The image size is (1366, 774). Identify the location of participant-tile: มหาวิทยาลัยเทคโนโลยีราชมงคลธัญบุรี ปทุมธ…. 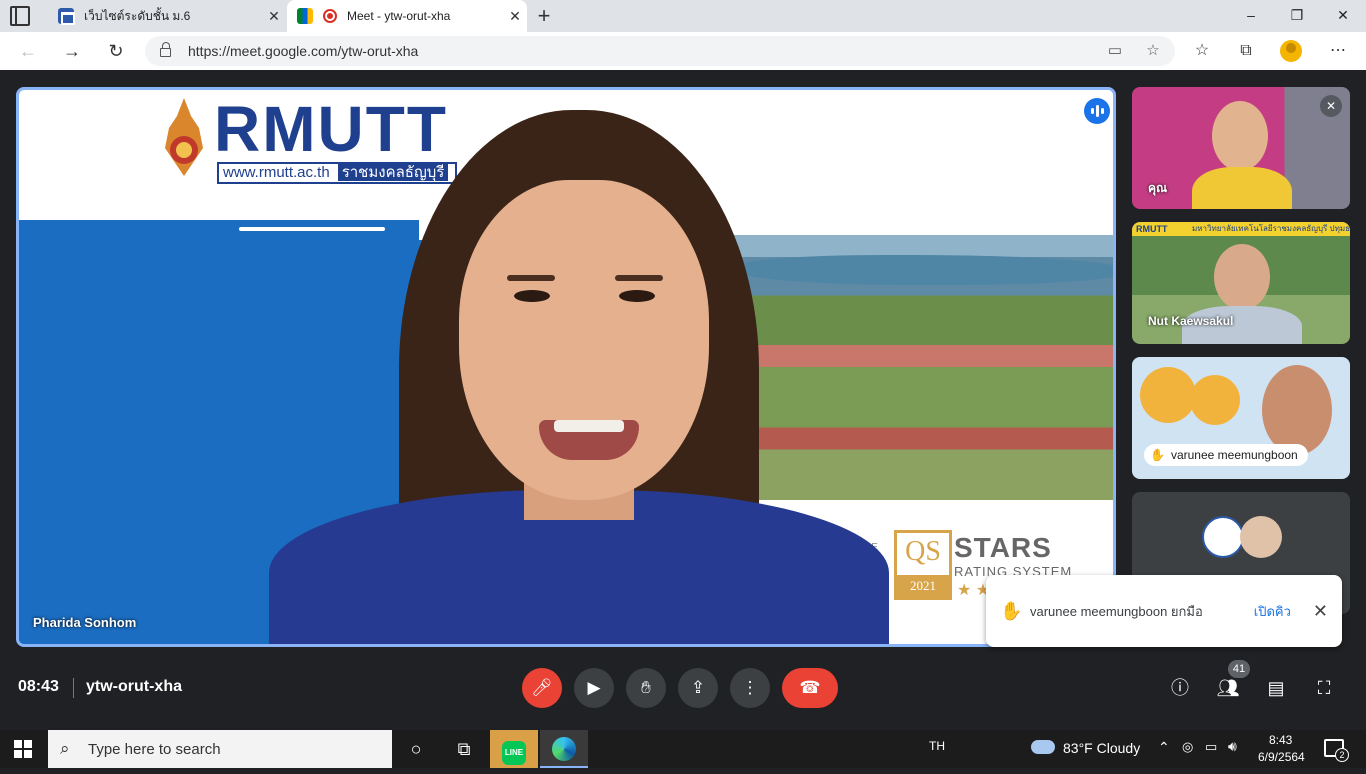
(1241, 283).